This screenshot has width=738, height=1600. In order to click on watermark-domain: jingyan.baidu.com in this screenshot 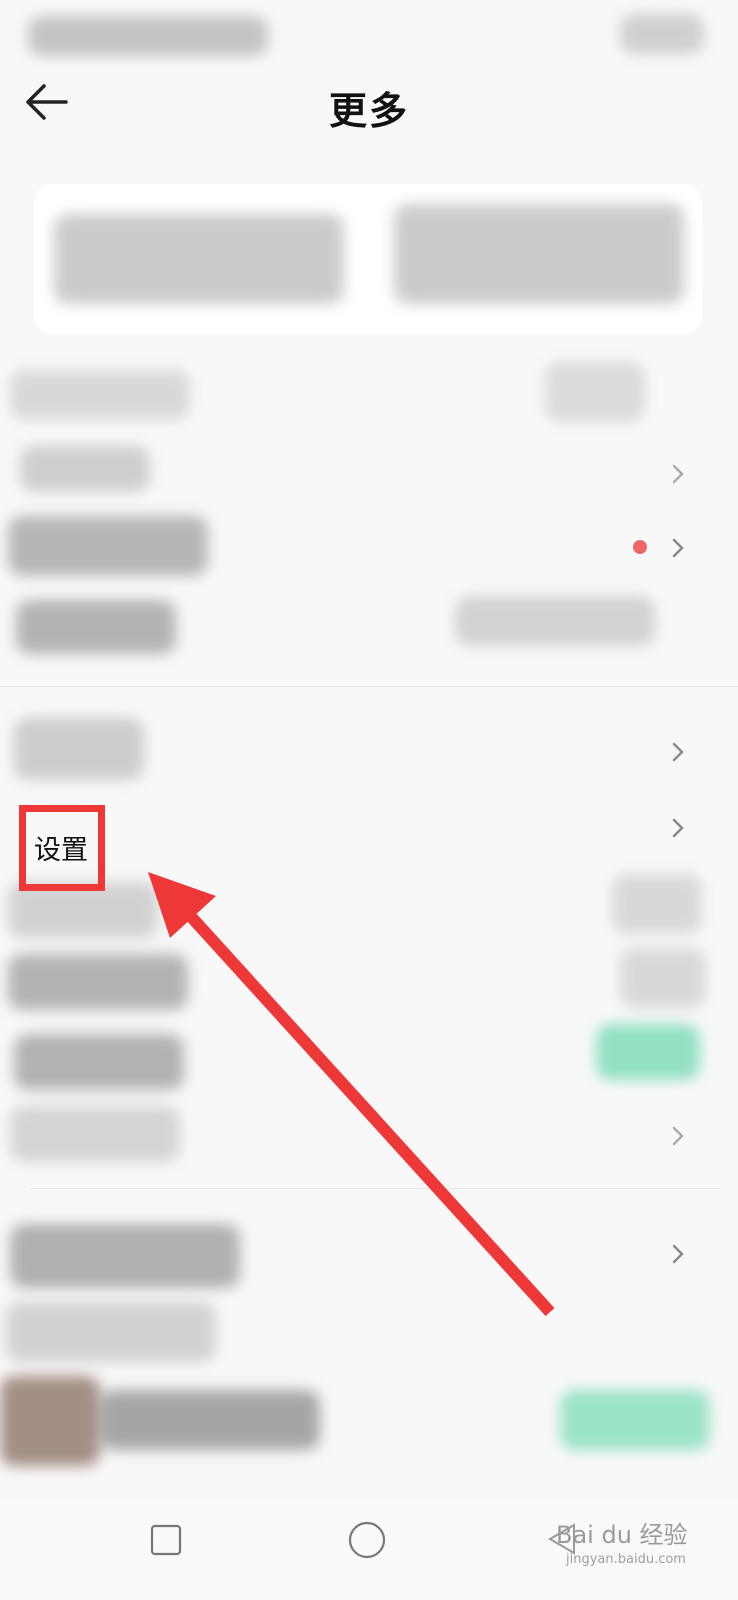, I will do `click(626, 1559)`.